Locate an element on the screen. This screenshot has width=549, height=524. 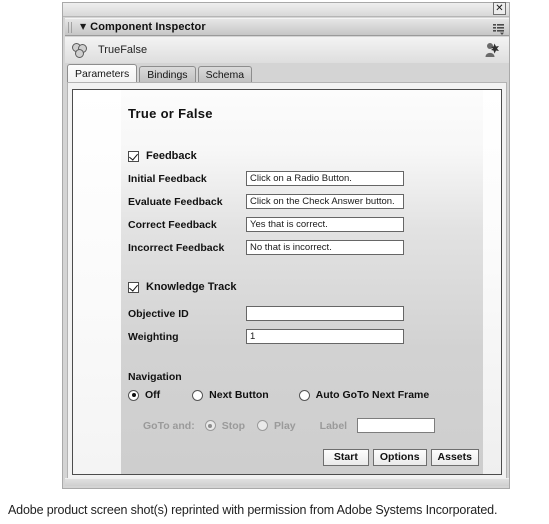
navigation-radio-group: Off Next Button Auto GoTo Next Frame is located at coordinates (284, 395).